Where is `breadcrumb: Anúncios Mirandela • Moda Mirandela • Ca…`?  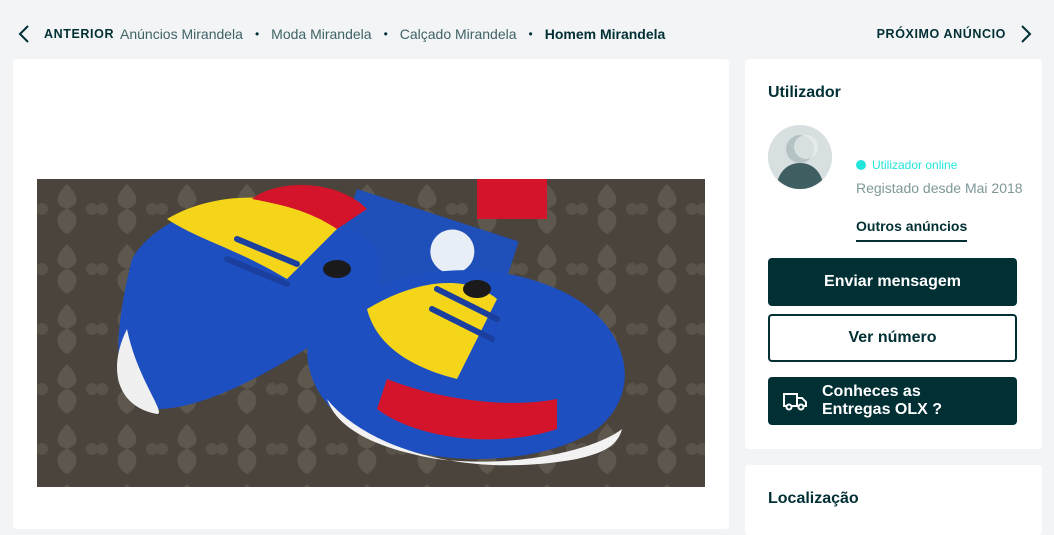 breadcrumb: Anúncios Mirandela • Moda Mirandela • Ca… is located at coordinates (392, 34).